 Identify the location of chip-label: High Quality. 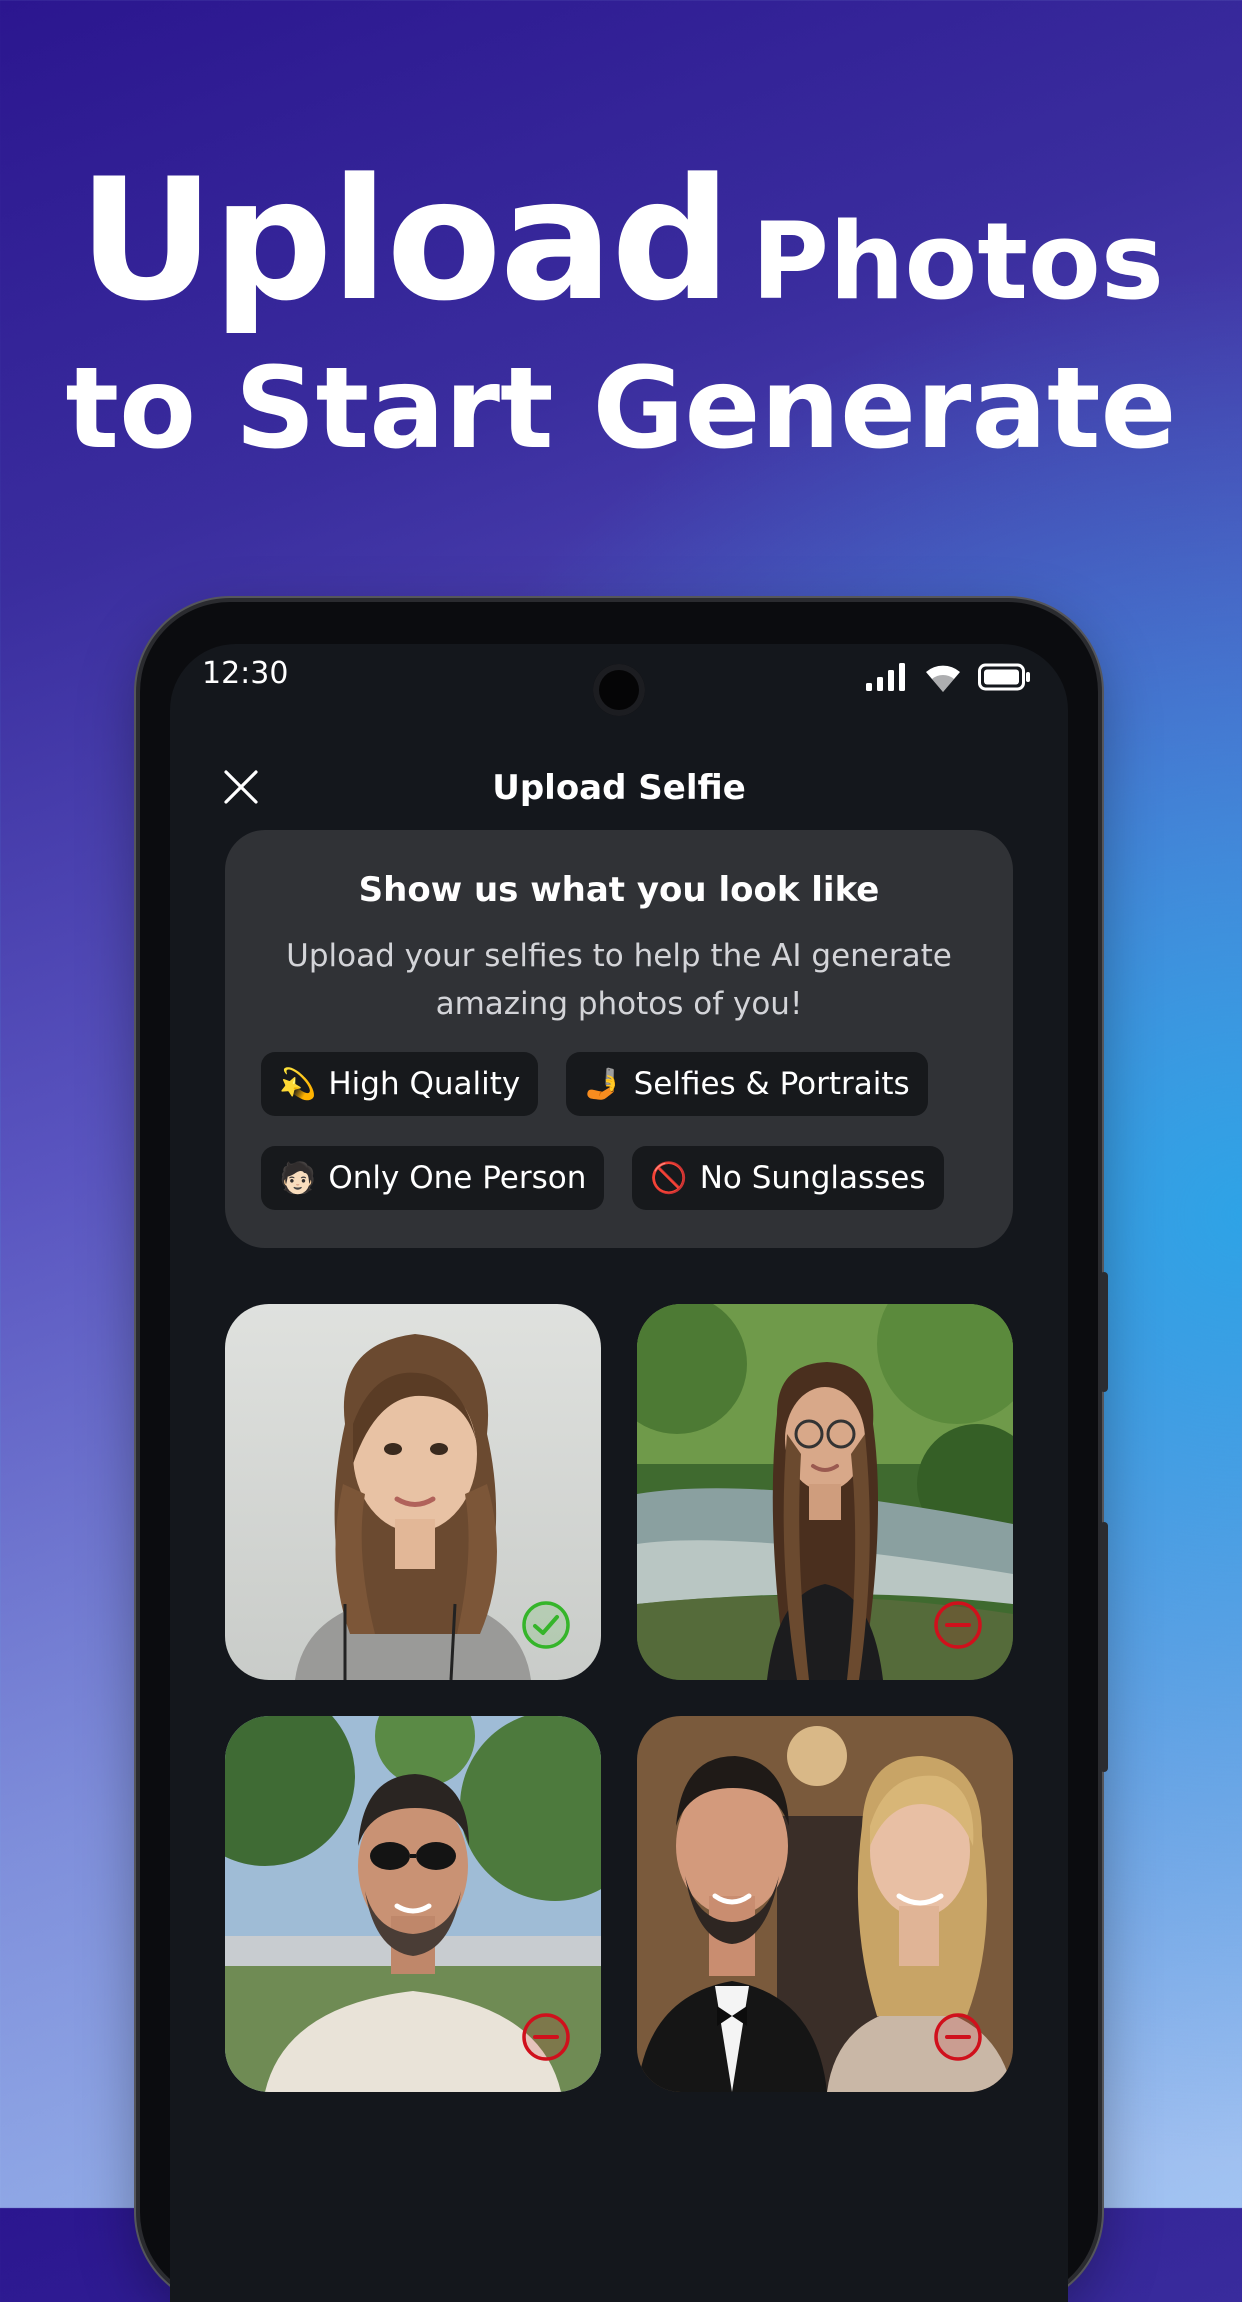
(424, 1084).